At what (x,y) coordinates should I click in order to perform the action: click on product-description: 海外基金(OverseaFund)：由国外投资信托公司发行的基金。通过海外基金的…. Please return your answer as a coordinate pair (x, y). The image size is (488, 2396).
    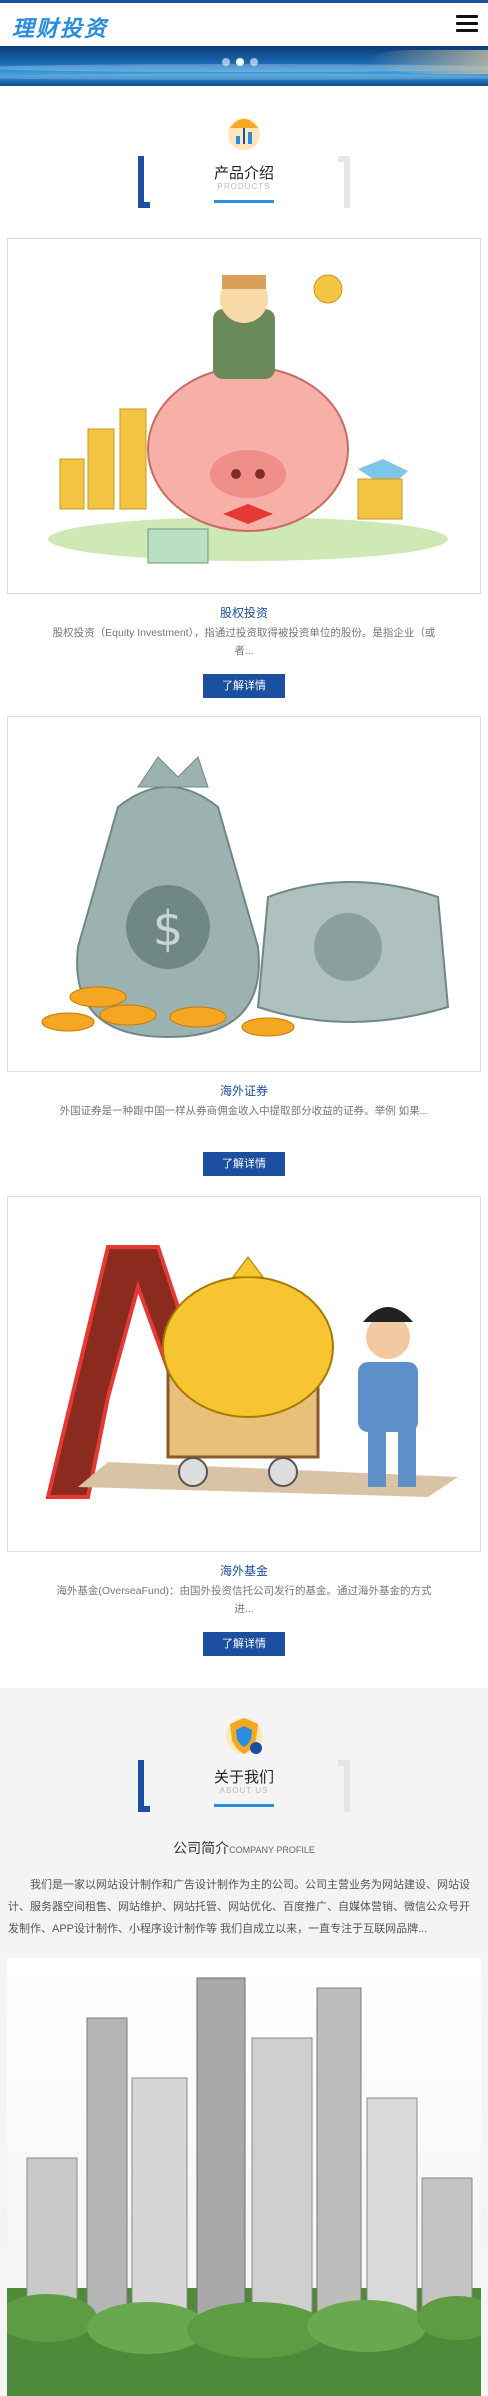
    Looking at the image, I should click on (244, 1600).